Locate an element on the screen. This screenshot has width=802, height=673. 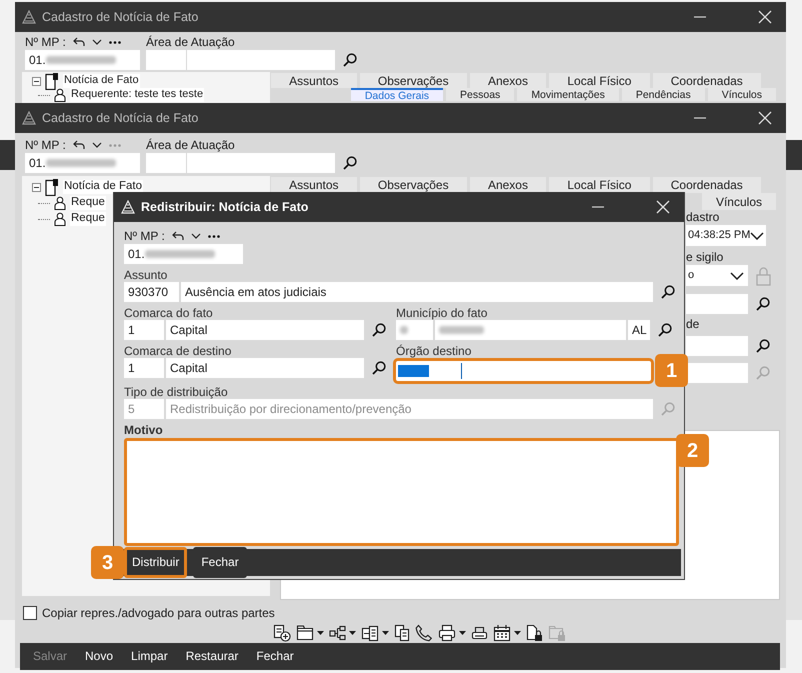
action-button: Restaurar is located at coordinates (212, 656).